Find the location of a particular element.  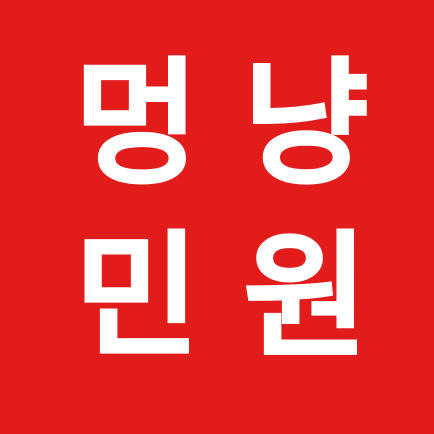

logo-syllable-nyang: 냥 is located at coordinates (305, 125).